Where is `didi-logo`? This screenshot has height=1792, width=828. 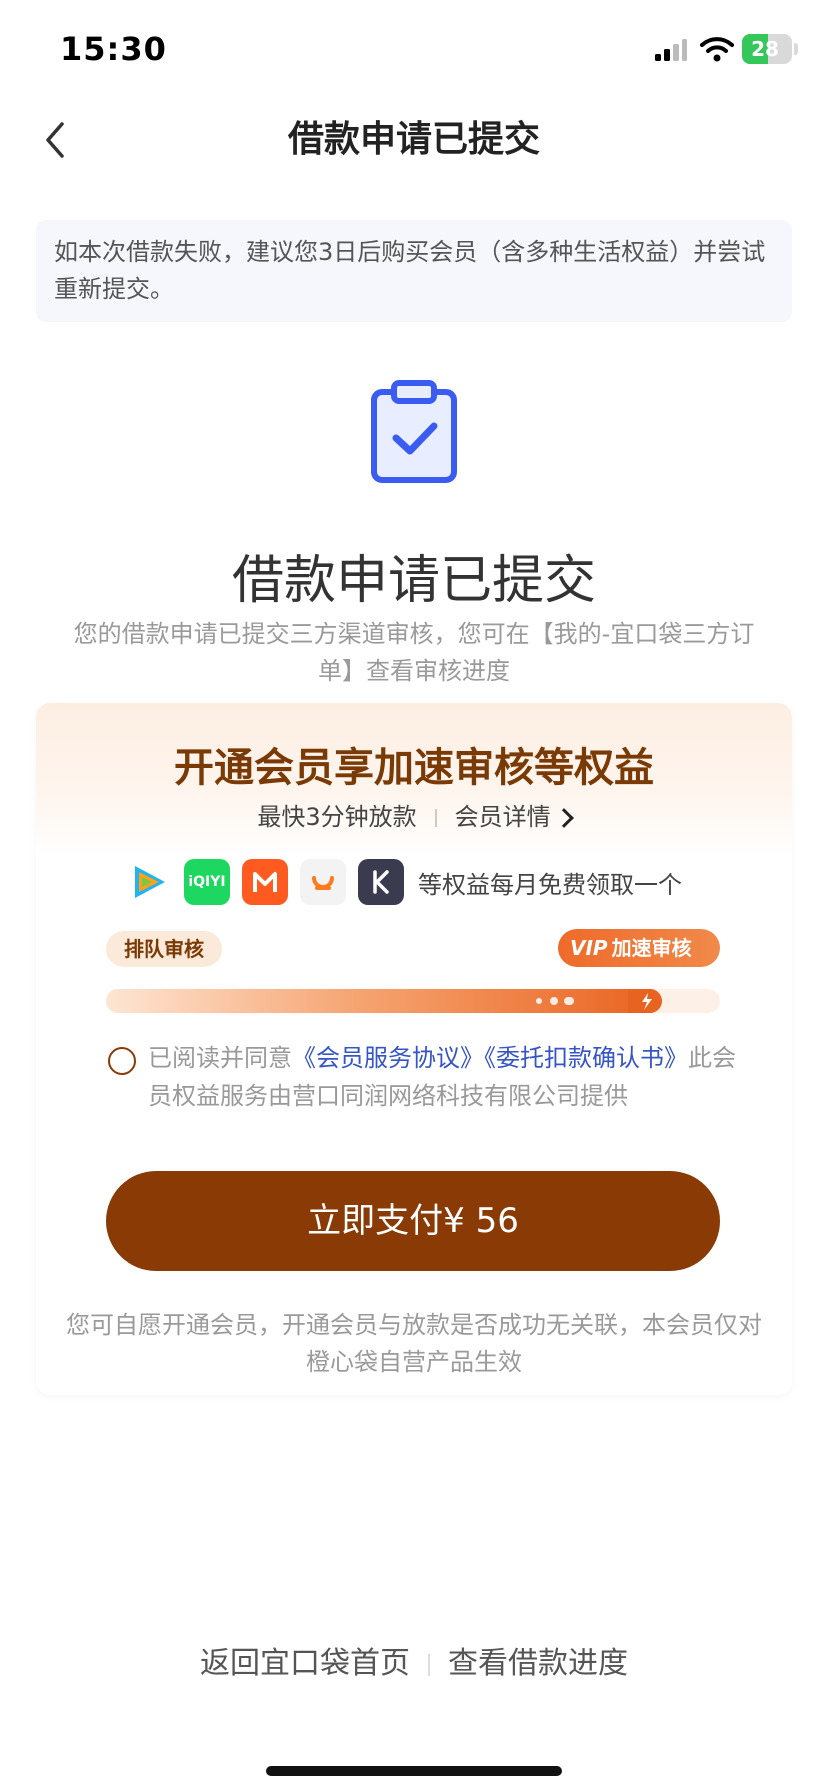 didi-logo is located at coordinates (323, 883).